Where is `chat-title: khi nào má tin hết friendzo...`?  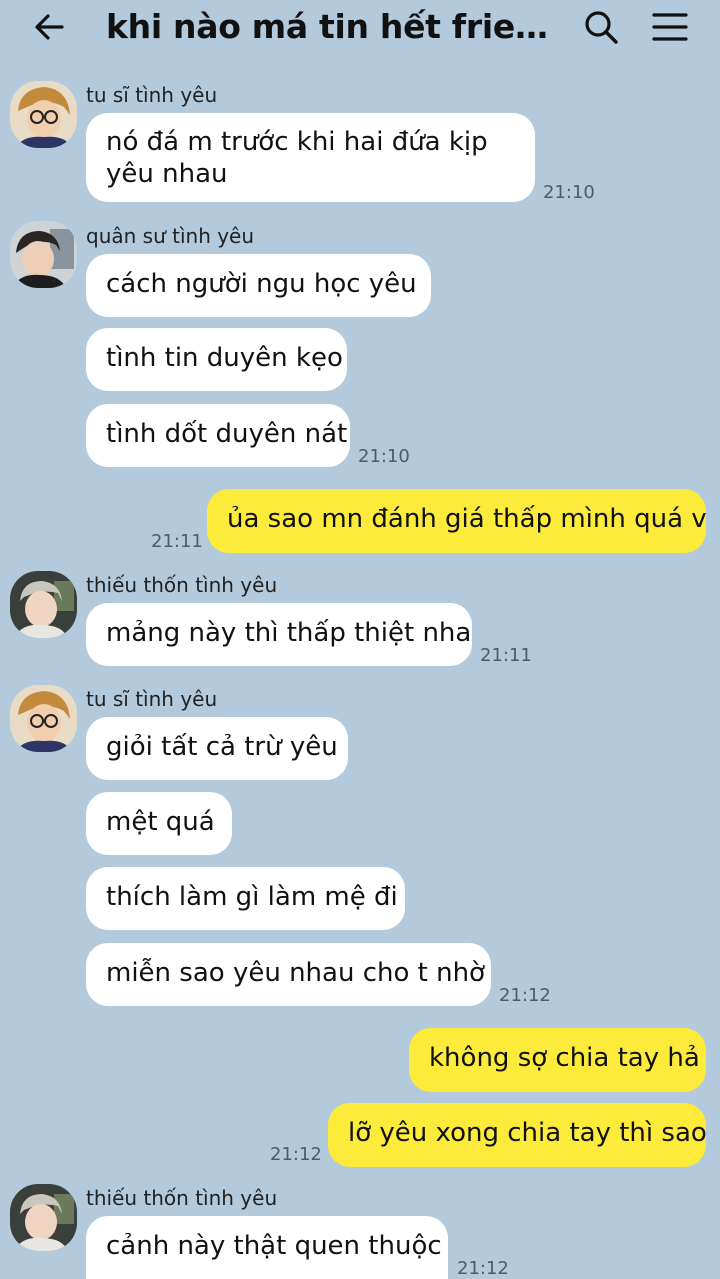
chat-title: khi nào má tin hết friendzo... is located at coordinates (328, 27).